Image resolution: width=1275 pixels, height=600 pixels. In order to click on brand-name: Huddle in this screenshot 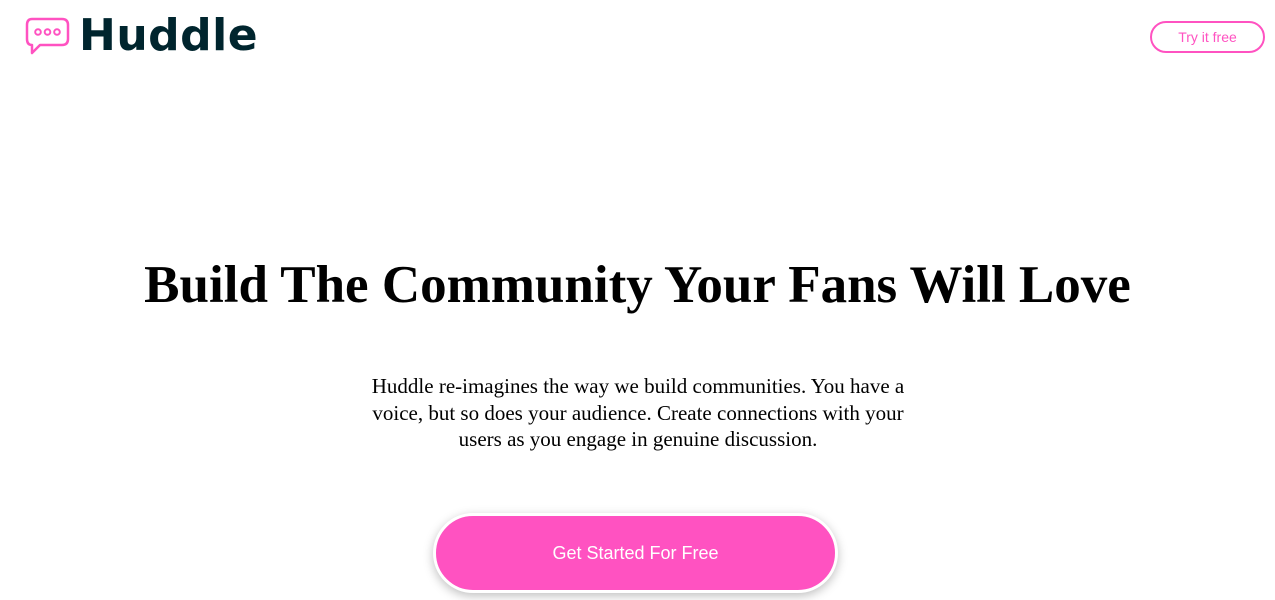, I will do `click(169, 35)`.